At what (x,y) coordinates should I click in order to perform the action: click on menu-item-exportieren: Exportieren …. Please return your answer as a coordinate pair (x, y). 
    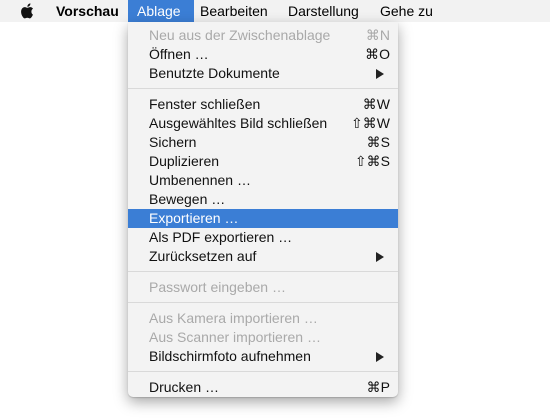
    Looking at the image, I should click on (263, 218).